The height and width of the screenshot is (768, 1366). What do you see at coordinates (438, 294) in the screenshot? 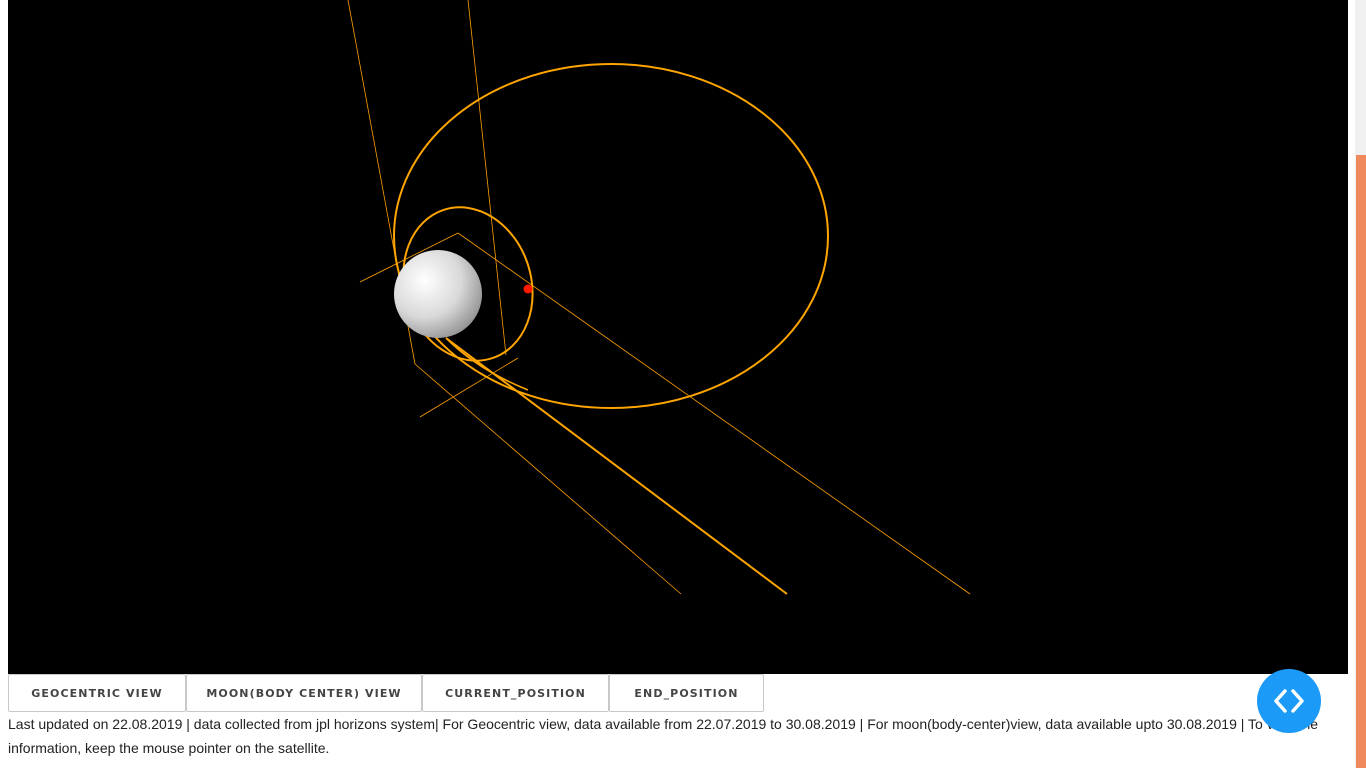
I see `moon-sphere` at bounding box center [438, 294].